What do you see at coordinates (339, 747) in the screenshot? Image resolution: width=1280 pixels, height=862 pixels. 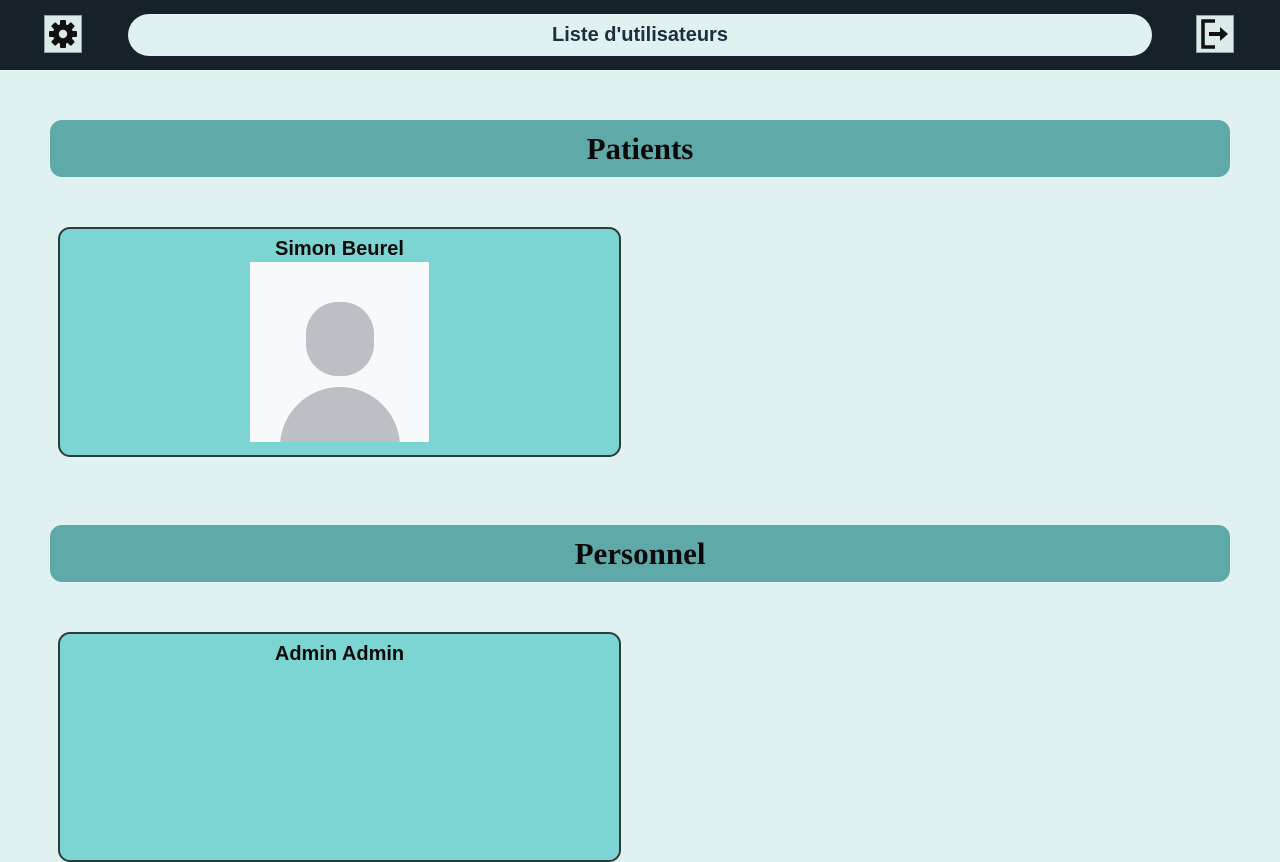 I see `user-card: Admin Admin` at bounding box center [339, 747].